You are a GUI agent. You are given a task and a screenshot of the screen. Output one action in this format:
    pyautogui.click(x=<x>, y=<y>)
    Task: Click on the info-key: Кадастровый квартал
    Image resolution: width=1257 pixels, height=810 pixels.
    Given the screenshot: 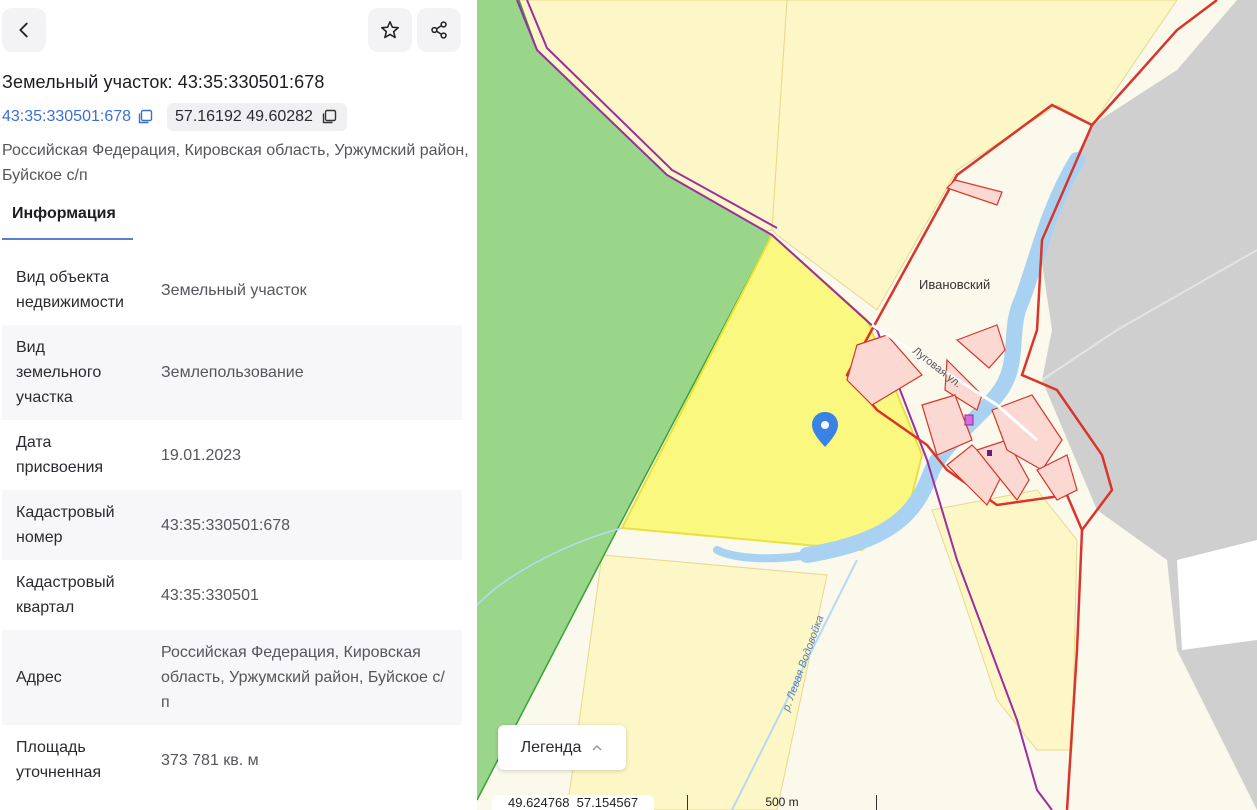 What is the action you would take?
    pyautogui.click(x=65, y=595)
    